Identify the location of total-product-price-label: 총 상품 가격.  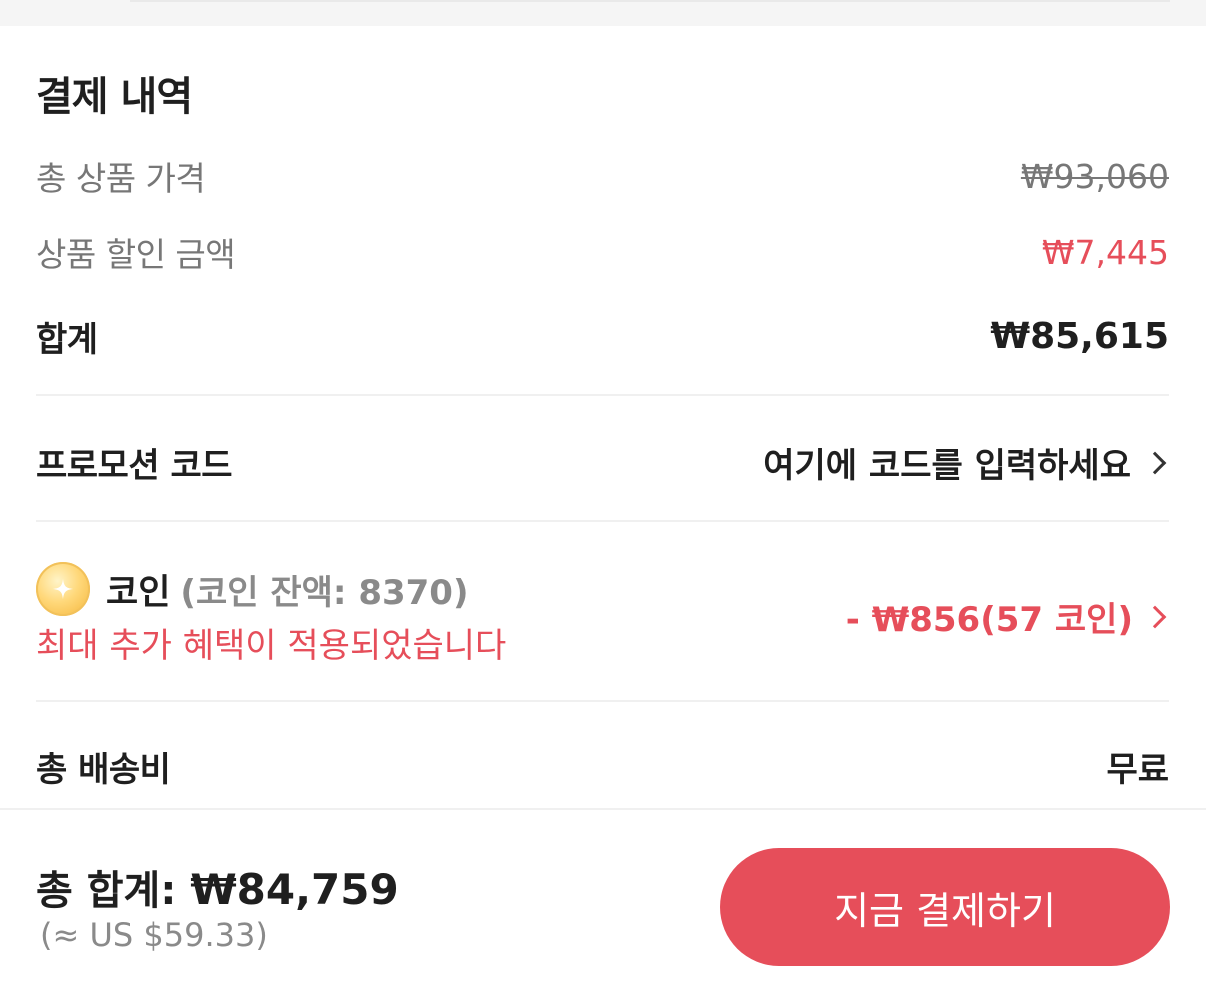
(121, 178).